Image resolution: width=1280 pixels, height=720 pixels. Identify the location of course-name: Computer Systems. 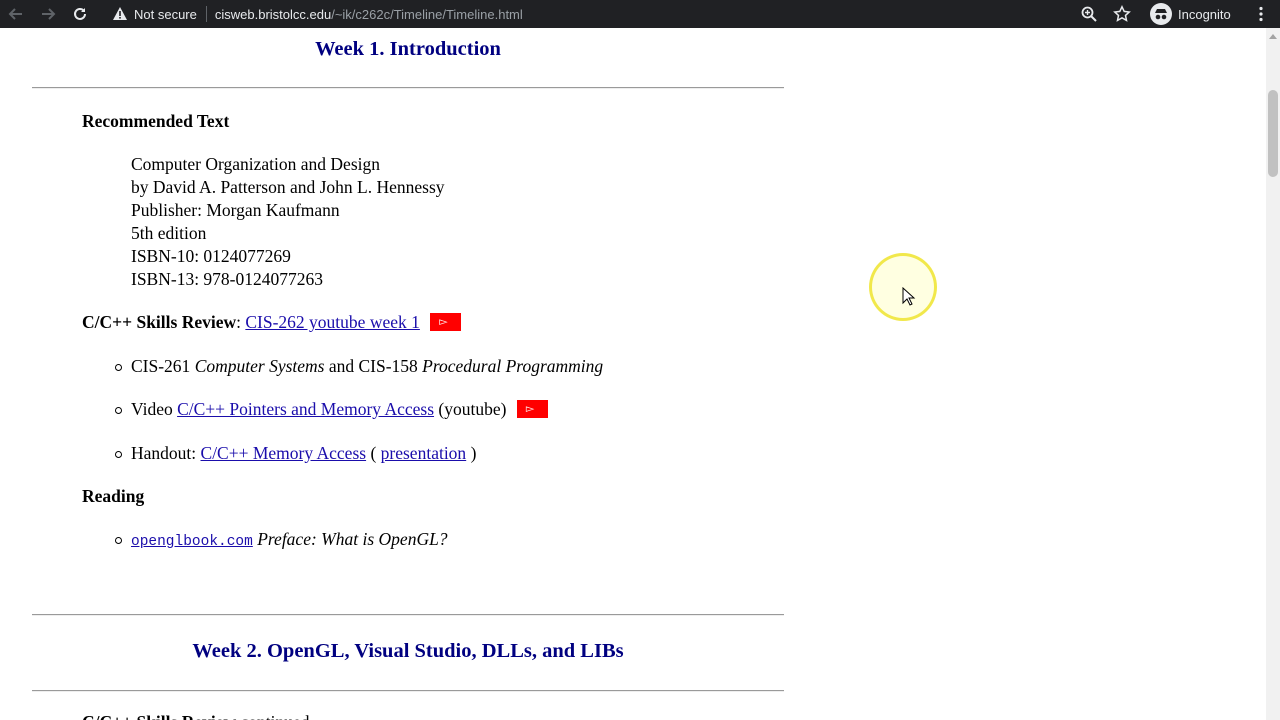
(259, 366).